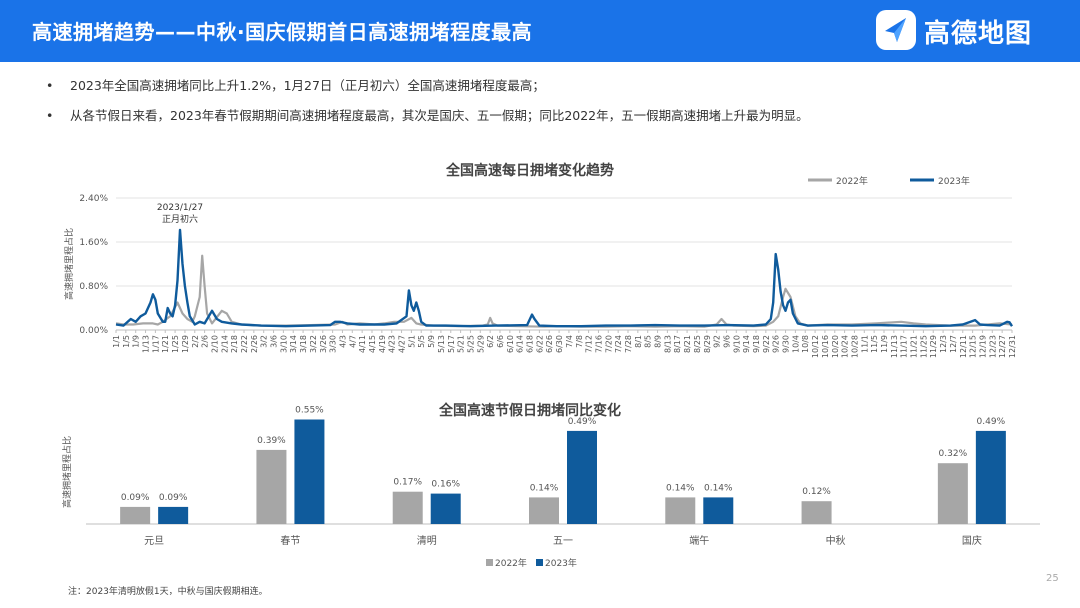 The width and height of the screenshot is (1080, 608). What do you see at coordinates (224, 344) in the screenshot?
I see `x-tick-label: 2/14` at bounding box center [224, 344].